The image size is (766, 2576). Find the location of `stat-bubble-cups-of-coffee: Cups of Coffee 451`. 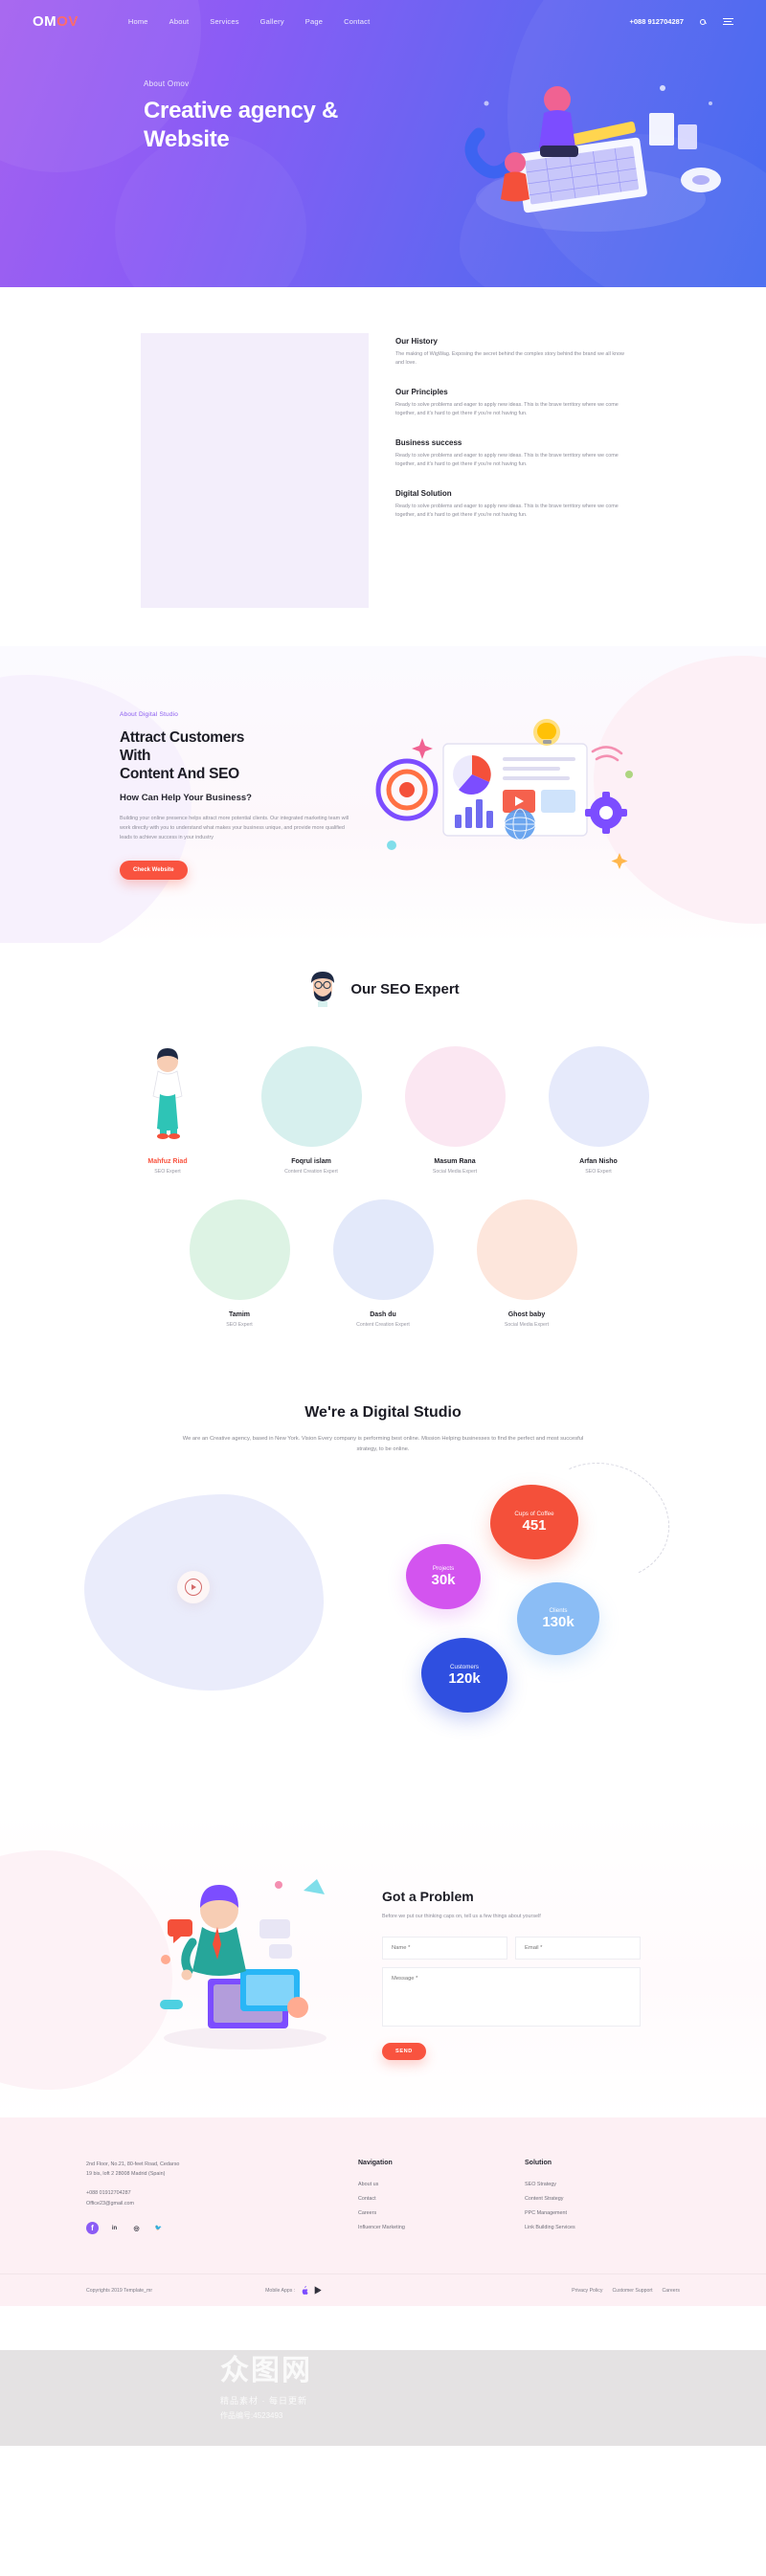

stat-bubble-cups-of-coffee: Cups of Coffee 451 is located at coordinates (534, 1522).